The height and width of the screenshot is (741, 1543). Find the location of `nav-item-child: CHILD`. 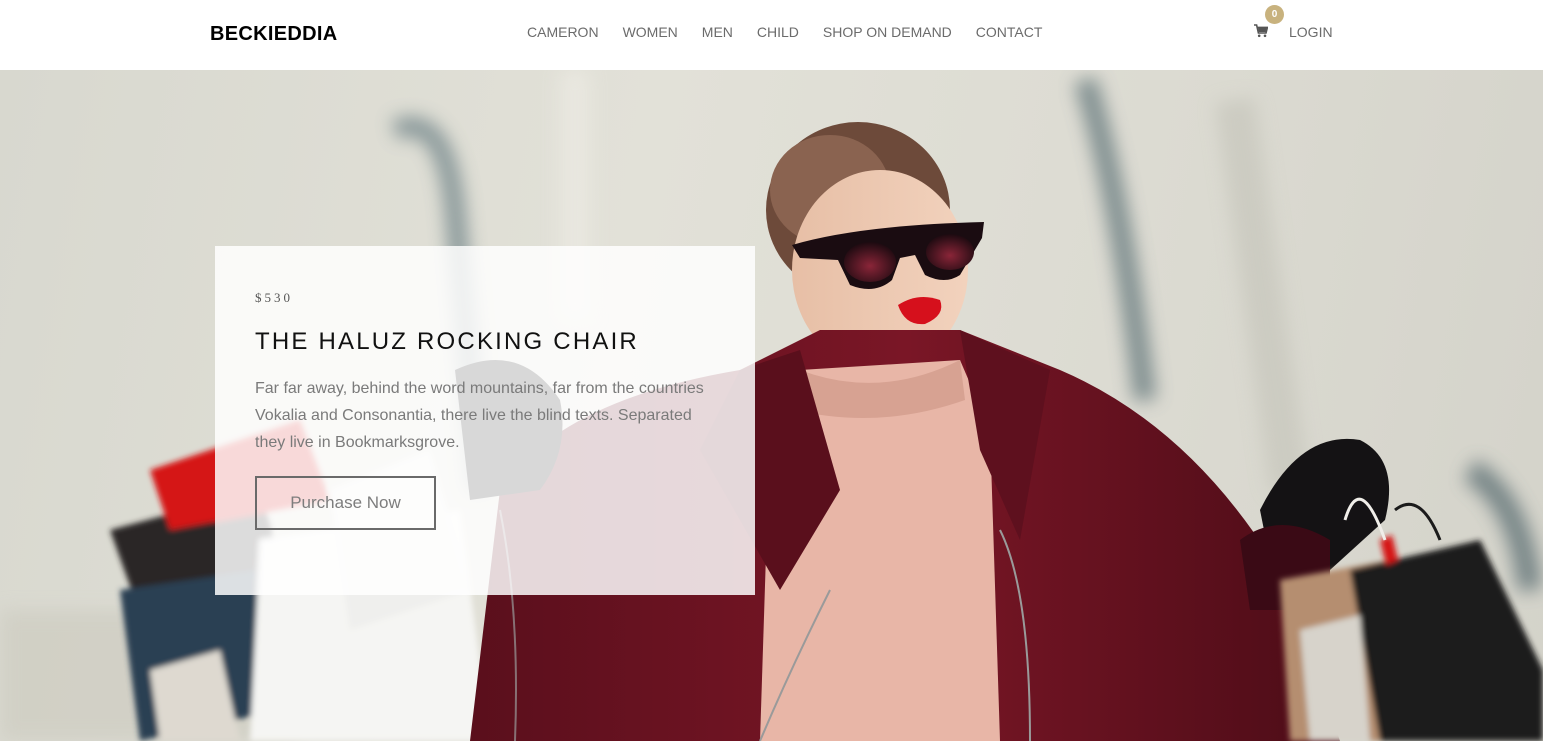

nav-item-child: CHILD is located at coordinates (778, 32).